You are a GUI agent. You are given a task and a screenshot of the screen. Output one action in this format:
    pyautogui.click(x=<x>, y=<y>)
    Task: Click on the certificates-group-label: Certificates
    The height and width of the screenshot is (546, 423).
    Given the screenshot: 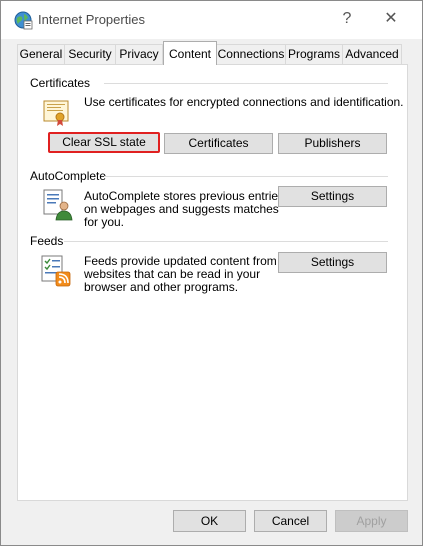 What is the action you would take?
    pyautogui.click(x=60, y=83)
    